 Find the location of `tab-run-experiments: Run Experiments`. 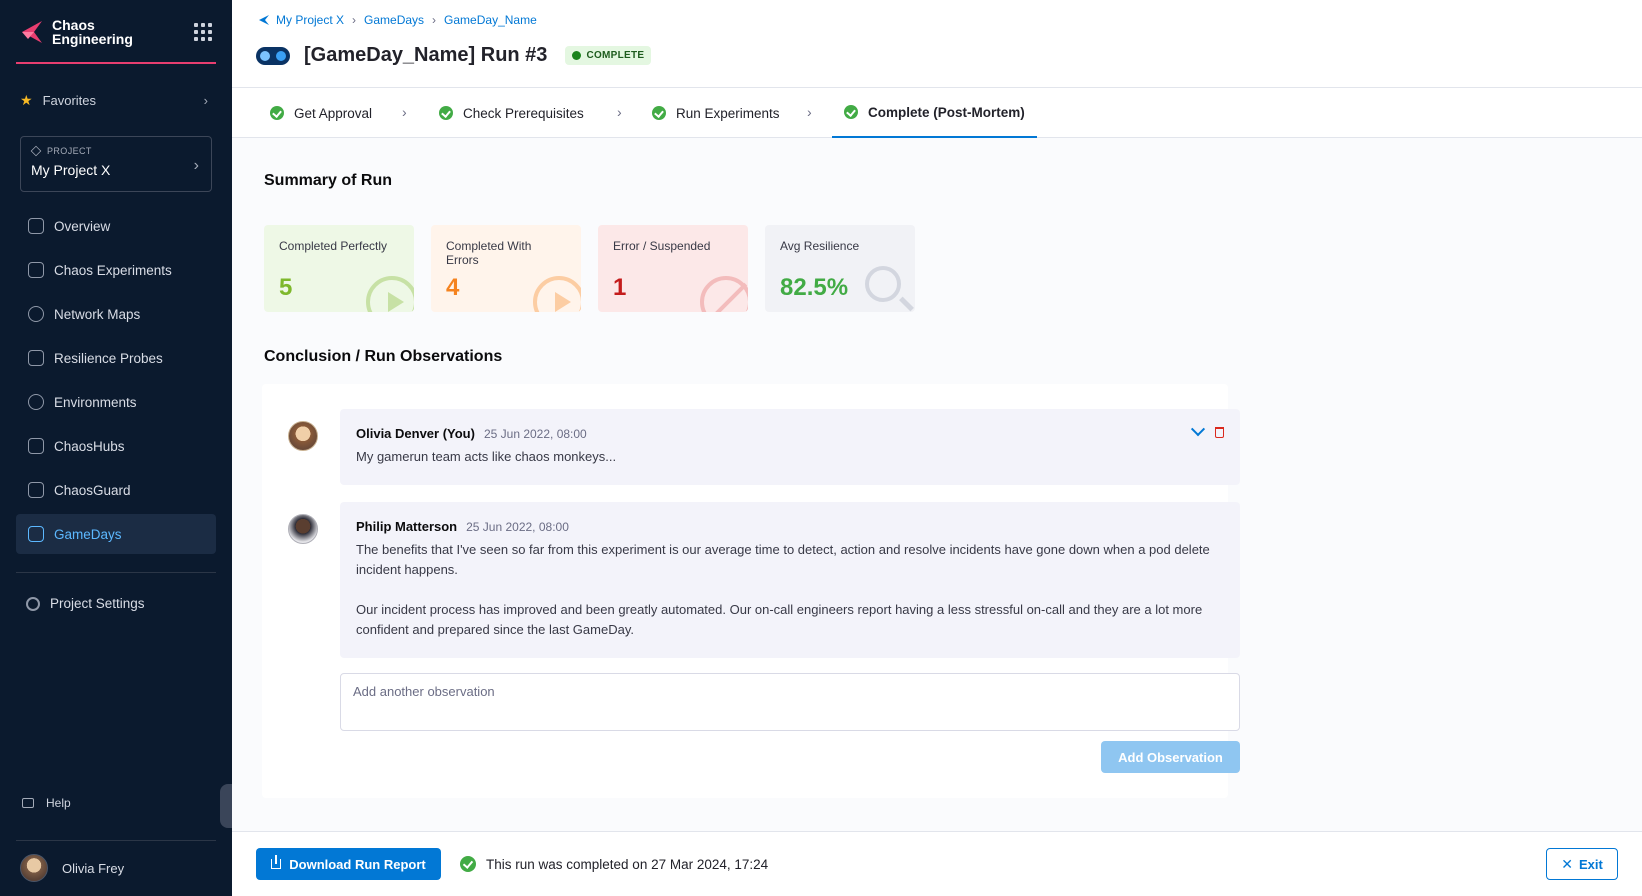

tab-run-experiments: Run Experiments is located at coordinates (716, 113).